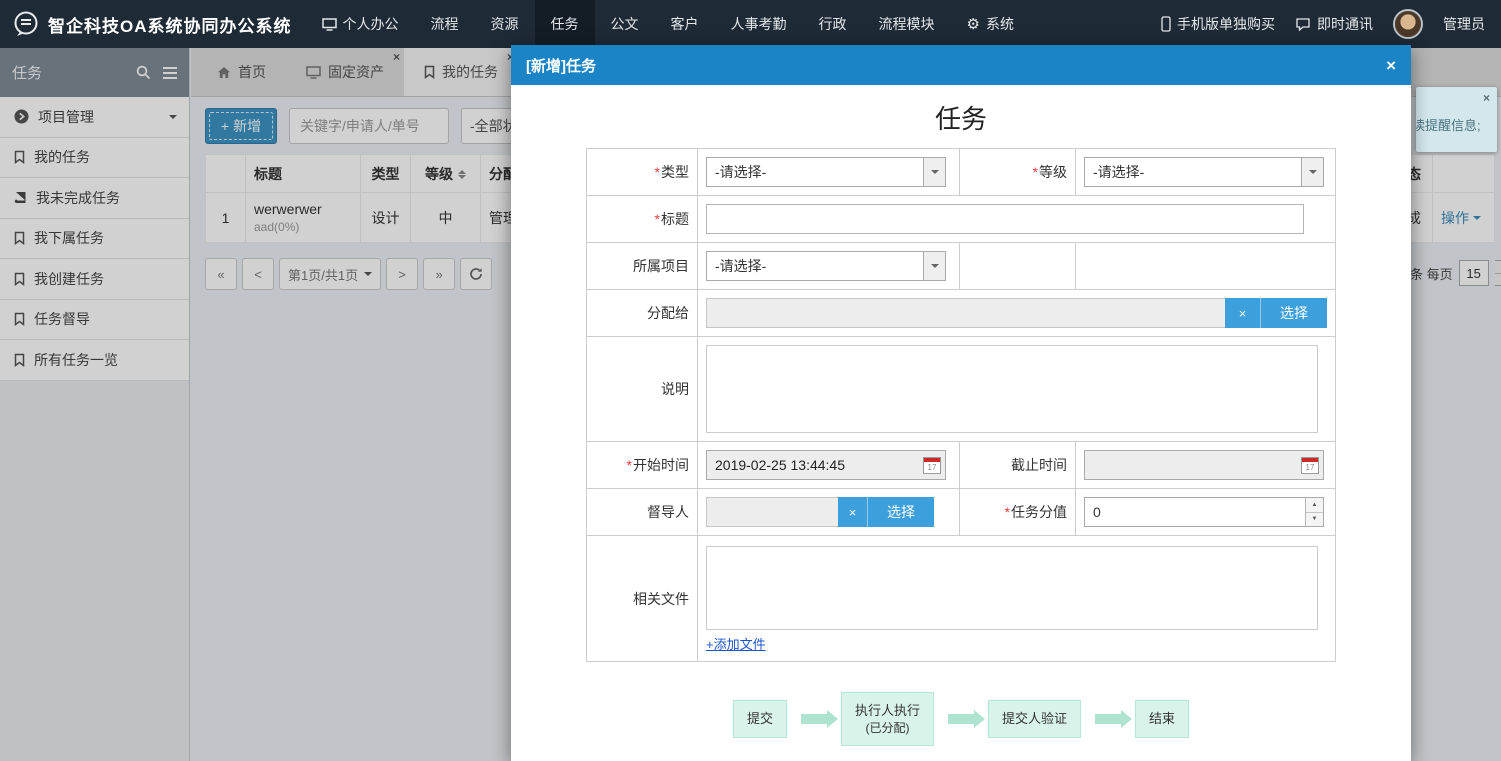 This screenshot has width=1501, height=761. Describe the element at coordinates (564, 24) in the screenshot. I see `menu-tasks: 任务` at that location.